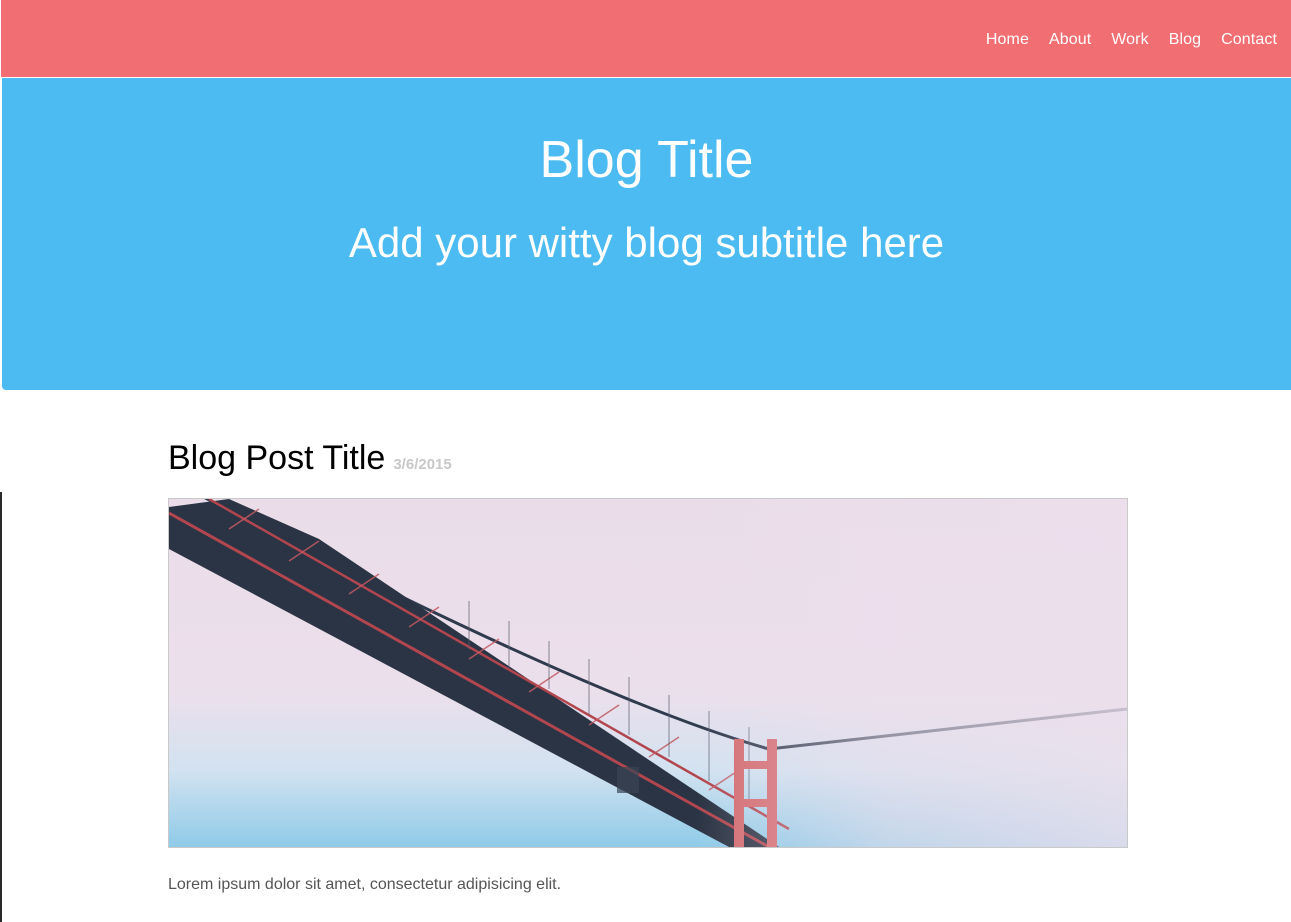 Image resolution: width=1291 pixels, height=922 pixels. I want to click on nav-item-contact: Contact, so click(1249, 40).